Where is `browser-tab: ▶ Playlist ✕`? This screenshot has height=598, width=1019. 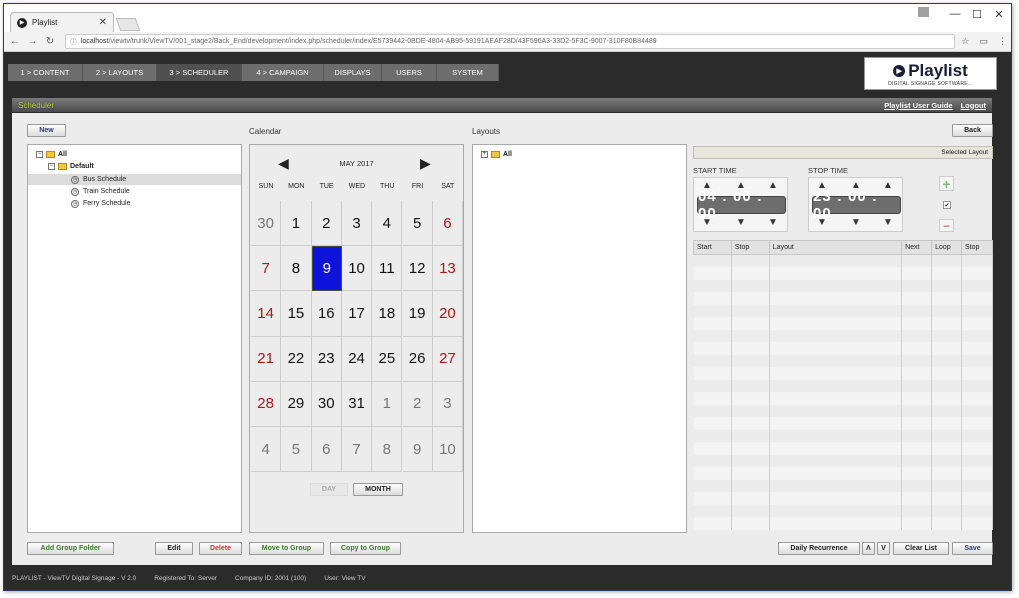 browser-tab: ▶ Playlist ✕ is located at coordinates (62, 22).